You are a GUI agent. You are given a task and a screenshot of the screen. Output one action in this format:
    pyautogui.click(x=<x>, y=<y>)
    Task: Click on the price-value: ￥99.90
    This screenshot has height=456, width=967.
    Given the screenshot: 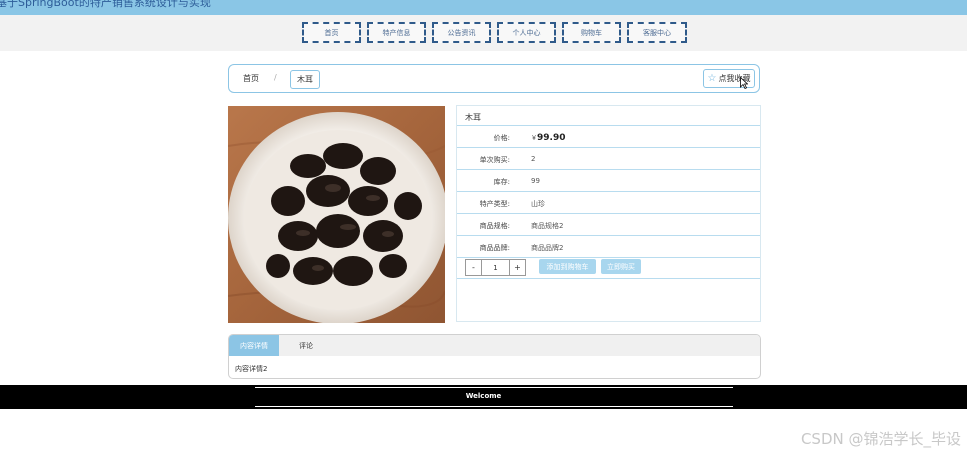 What is the action you would take?
    pyautogui.click(x=548, y=138)
    